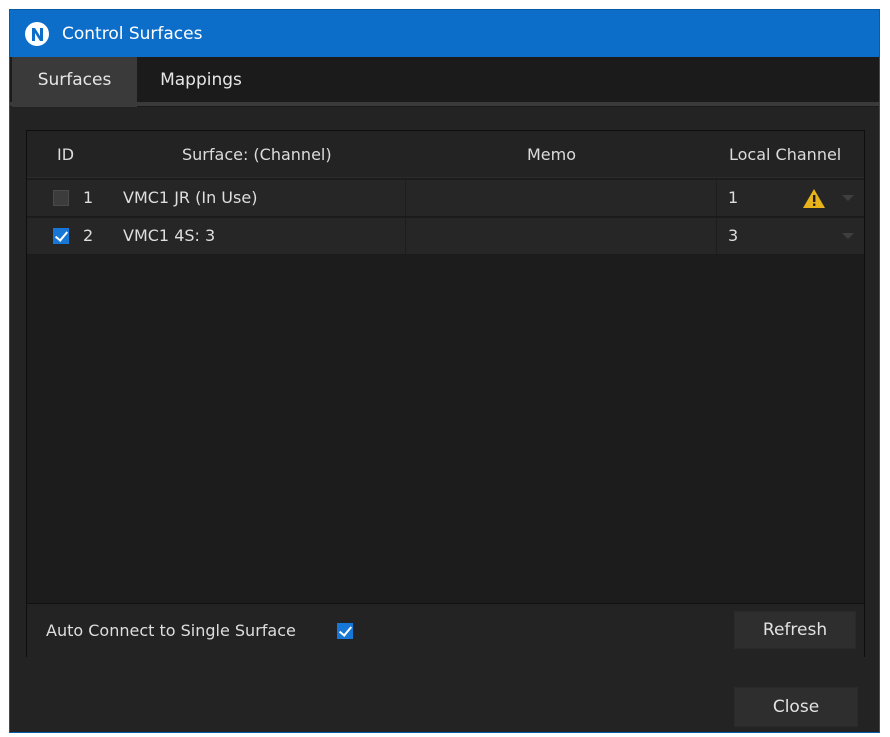  Describe the element at coordinates (201, 82) in the screenshot. I see `tab-mappings: Mappings` at that location.